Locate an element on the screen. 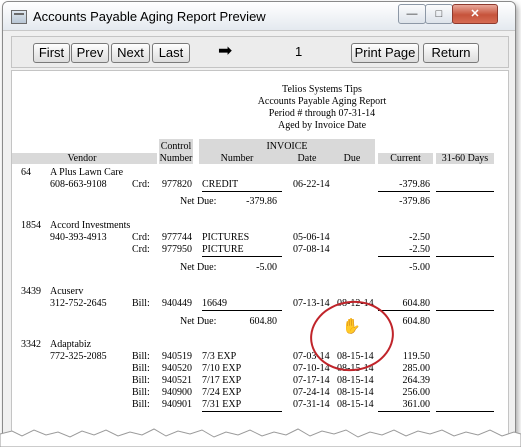 This screenshot has width=521, height=447. vendor-id: 1854 is located at coordinates (31, 225).